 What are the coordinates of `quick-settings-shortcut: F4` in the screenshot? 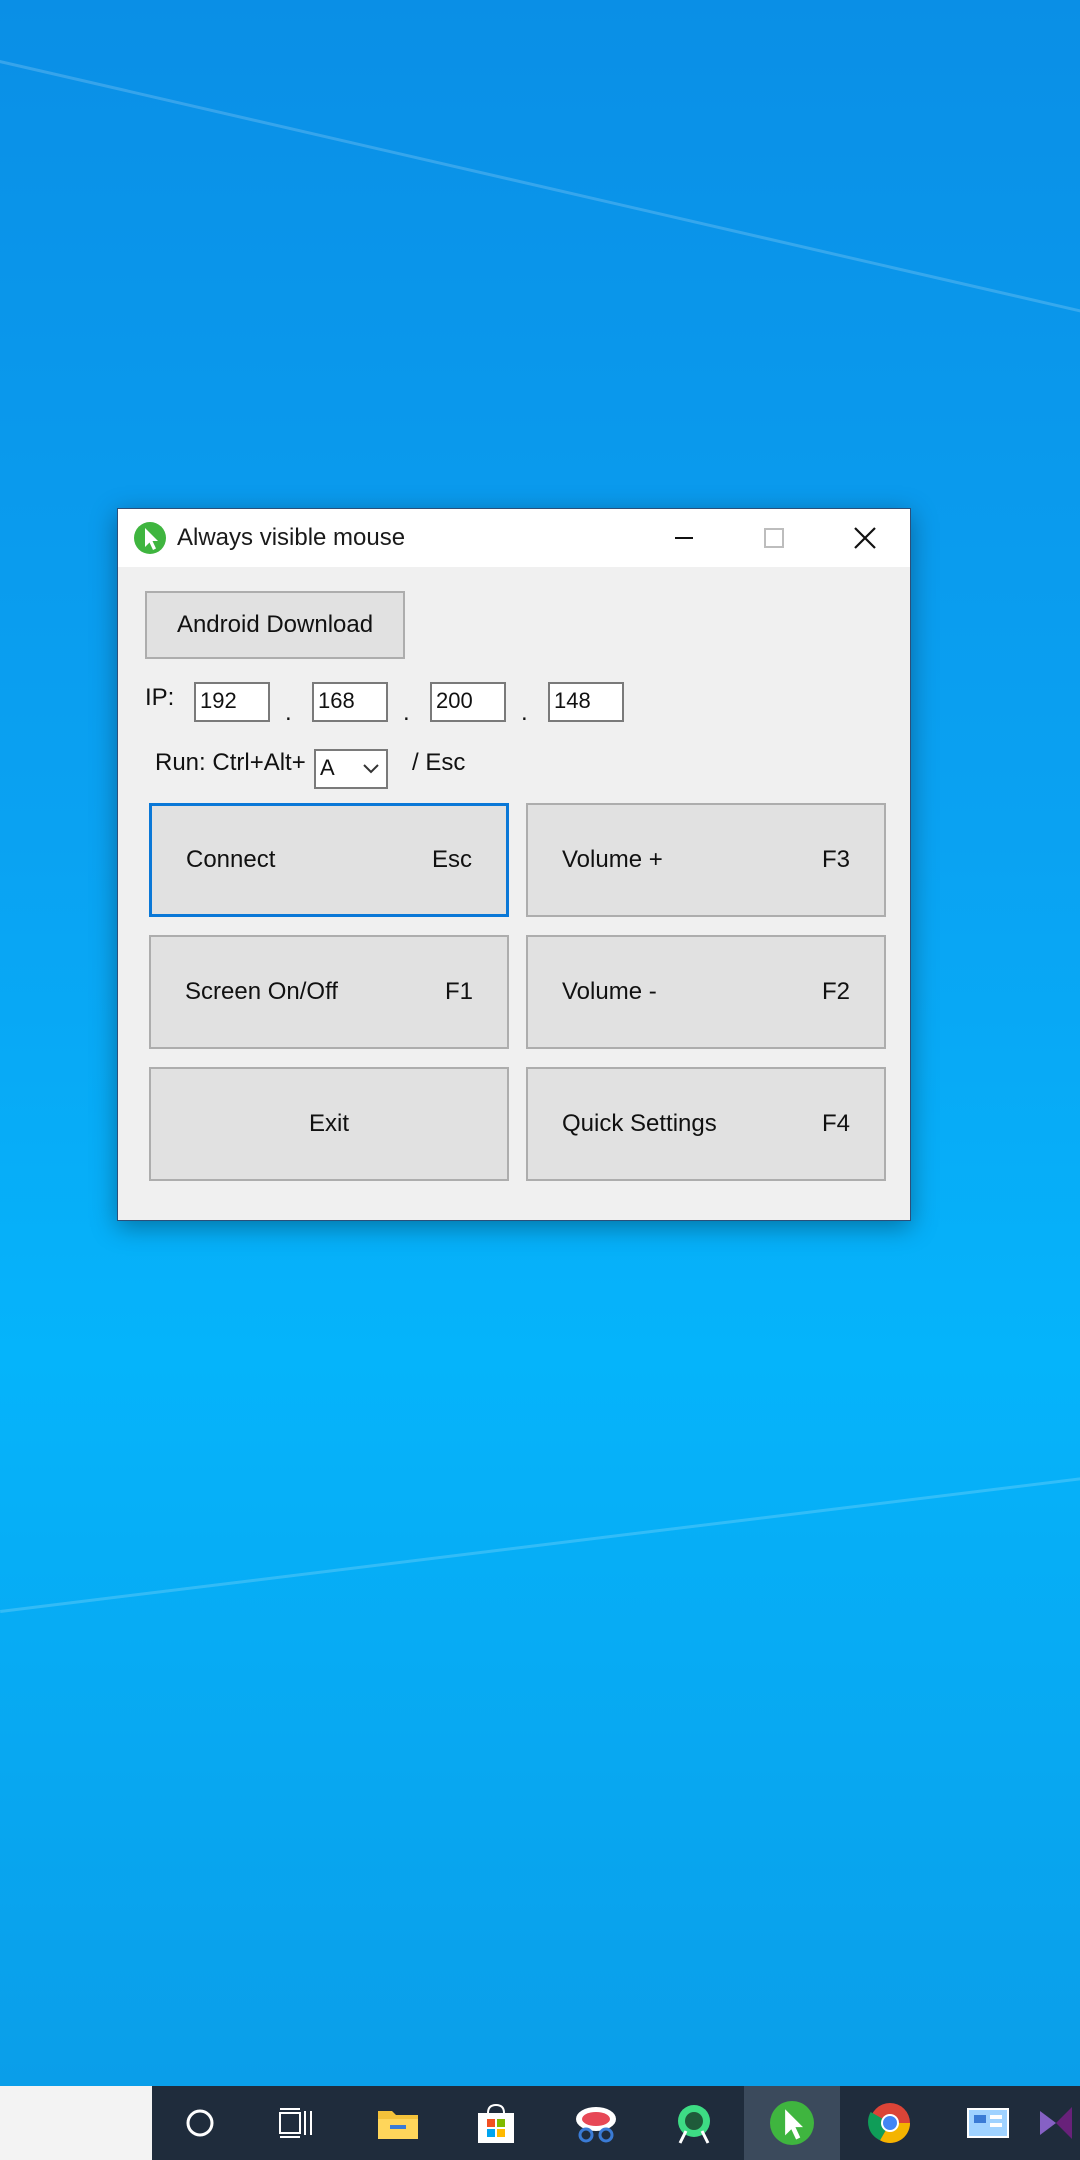 It's located at (835, 1123).